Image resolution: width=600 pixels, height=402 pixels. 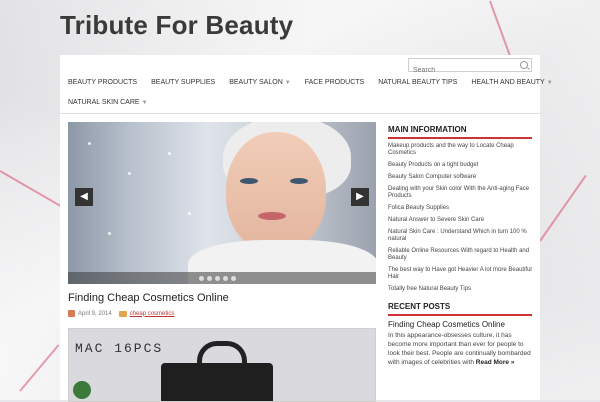 What do you see at coordinates (256, 82) in the screenshot?
I see `nav-label: BEAUTY SALON` at bounding box center [256, 82].